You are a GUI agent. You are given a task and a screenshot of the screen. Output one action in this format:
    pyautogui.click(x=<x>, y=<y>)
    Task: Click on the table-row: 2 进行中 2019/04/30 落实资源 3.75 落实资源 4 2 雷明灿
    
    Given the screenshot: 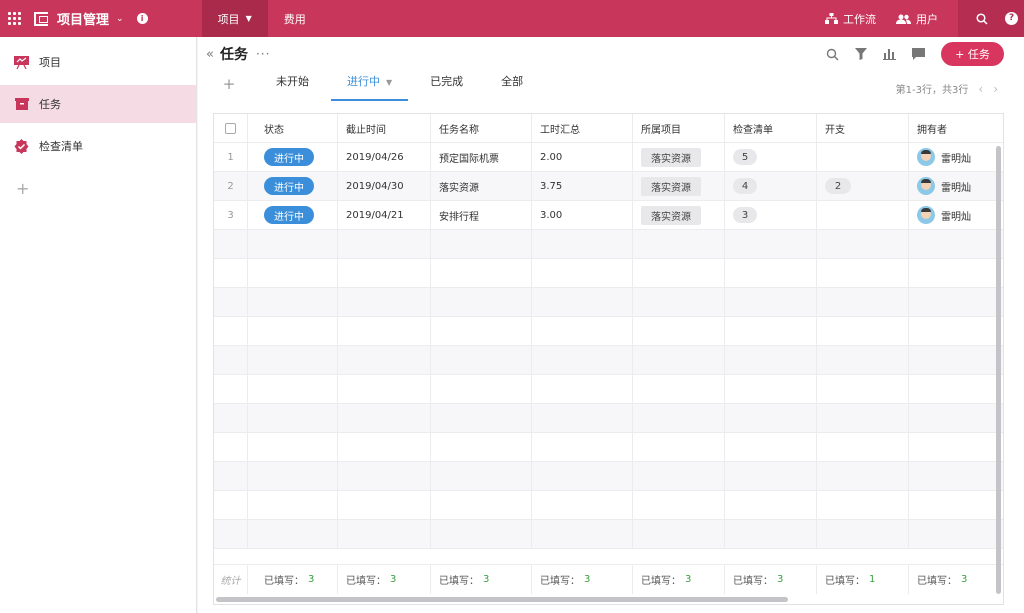 What is the action you would take?
    pyautogui.click(x=608, y=186)
    